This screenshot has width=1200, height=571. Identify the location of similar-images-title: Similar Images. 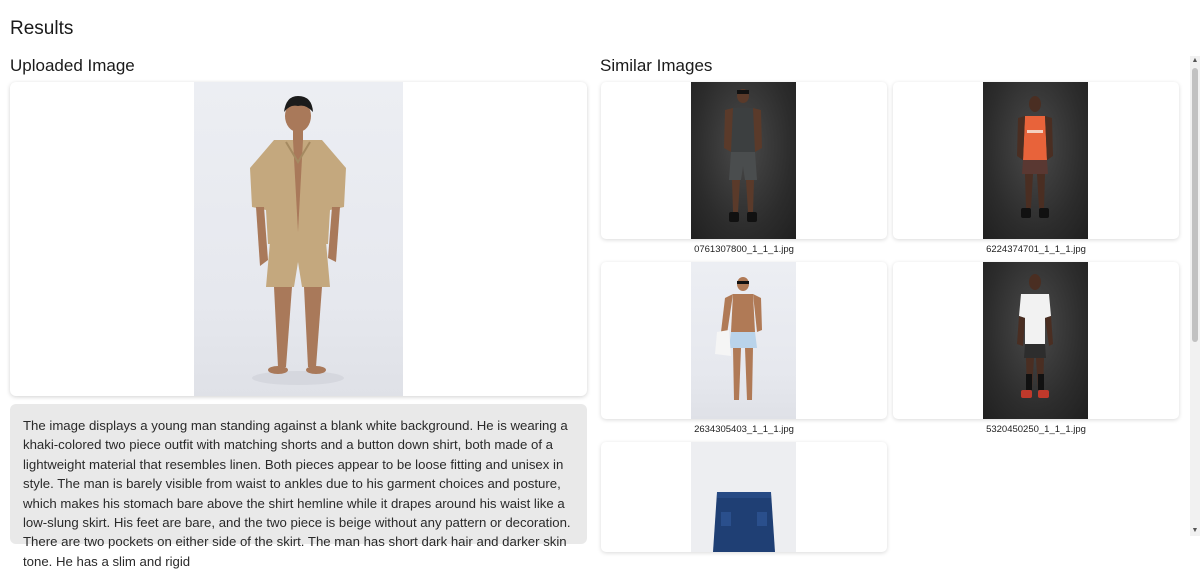
(656, 65).